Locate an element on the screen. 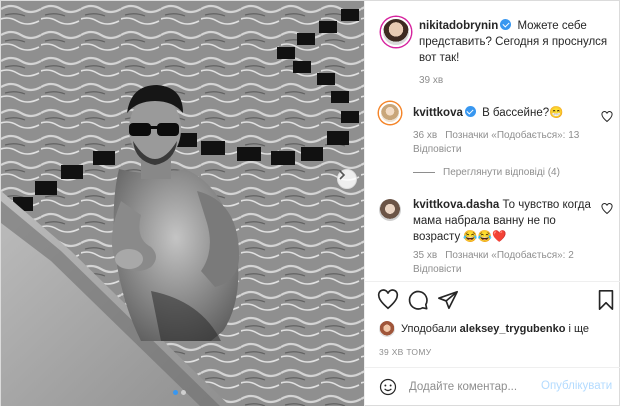 The width and height of the screenshot is (620, 406). view-replies-button: Переглянути відповіді (4) is located at coordinates (486, 172).